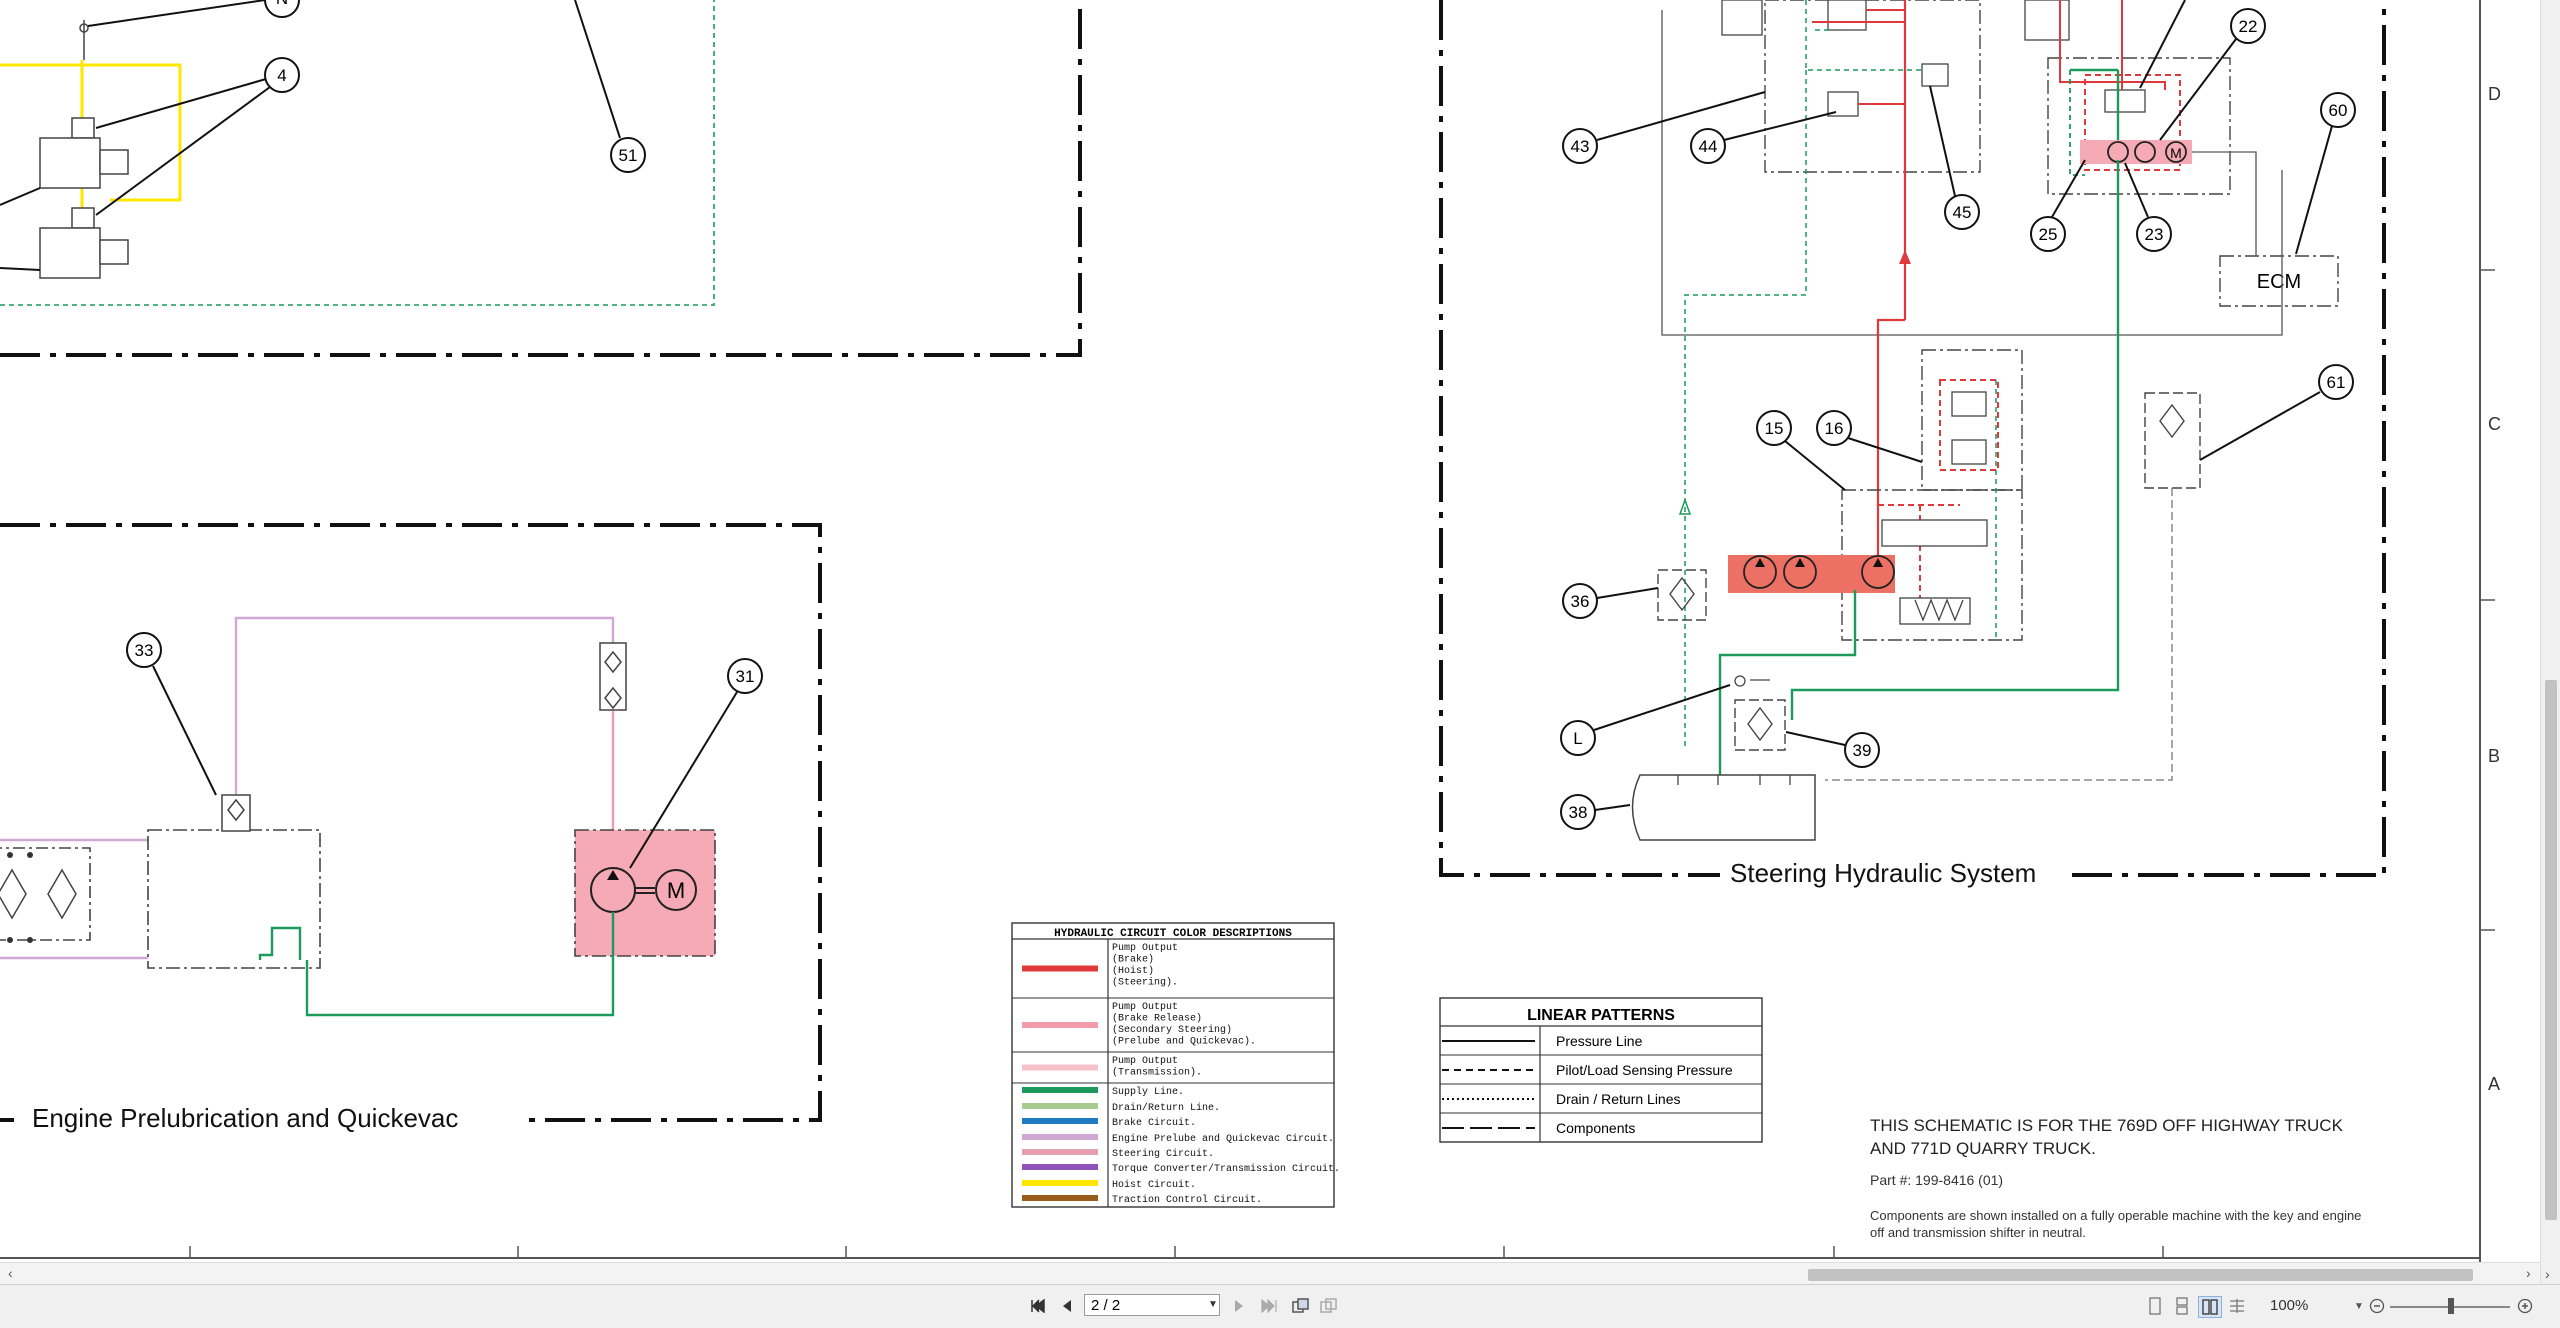 The height and width of the screenshot is (1328, 2560). What do you see at coordinates (1580, 601) in the screenshot?
I see `callout-36: 36` at bounding box center [1580, 601].